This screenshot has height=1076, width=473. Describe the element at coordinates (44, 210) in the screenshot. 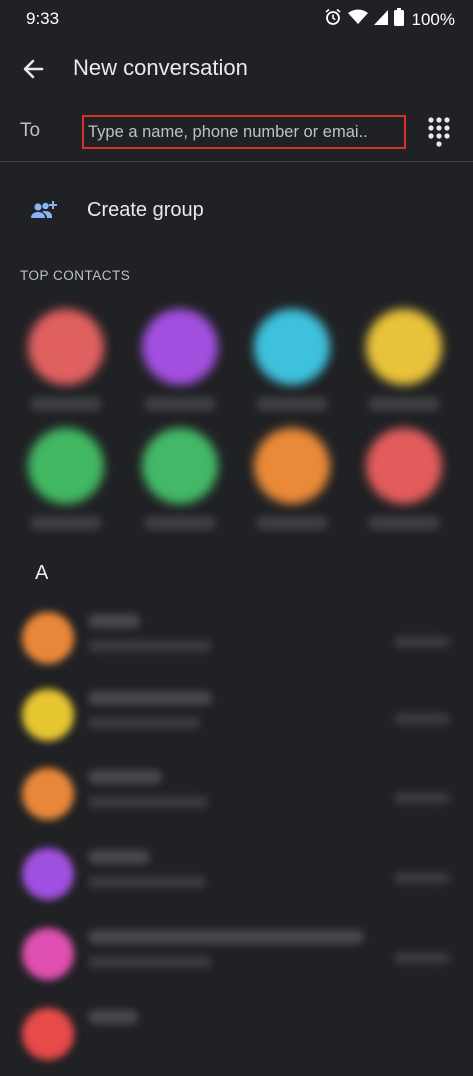

I see `group-add-icon` at that location.